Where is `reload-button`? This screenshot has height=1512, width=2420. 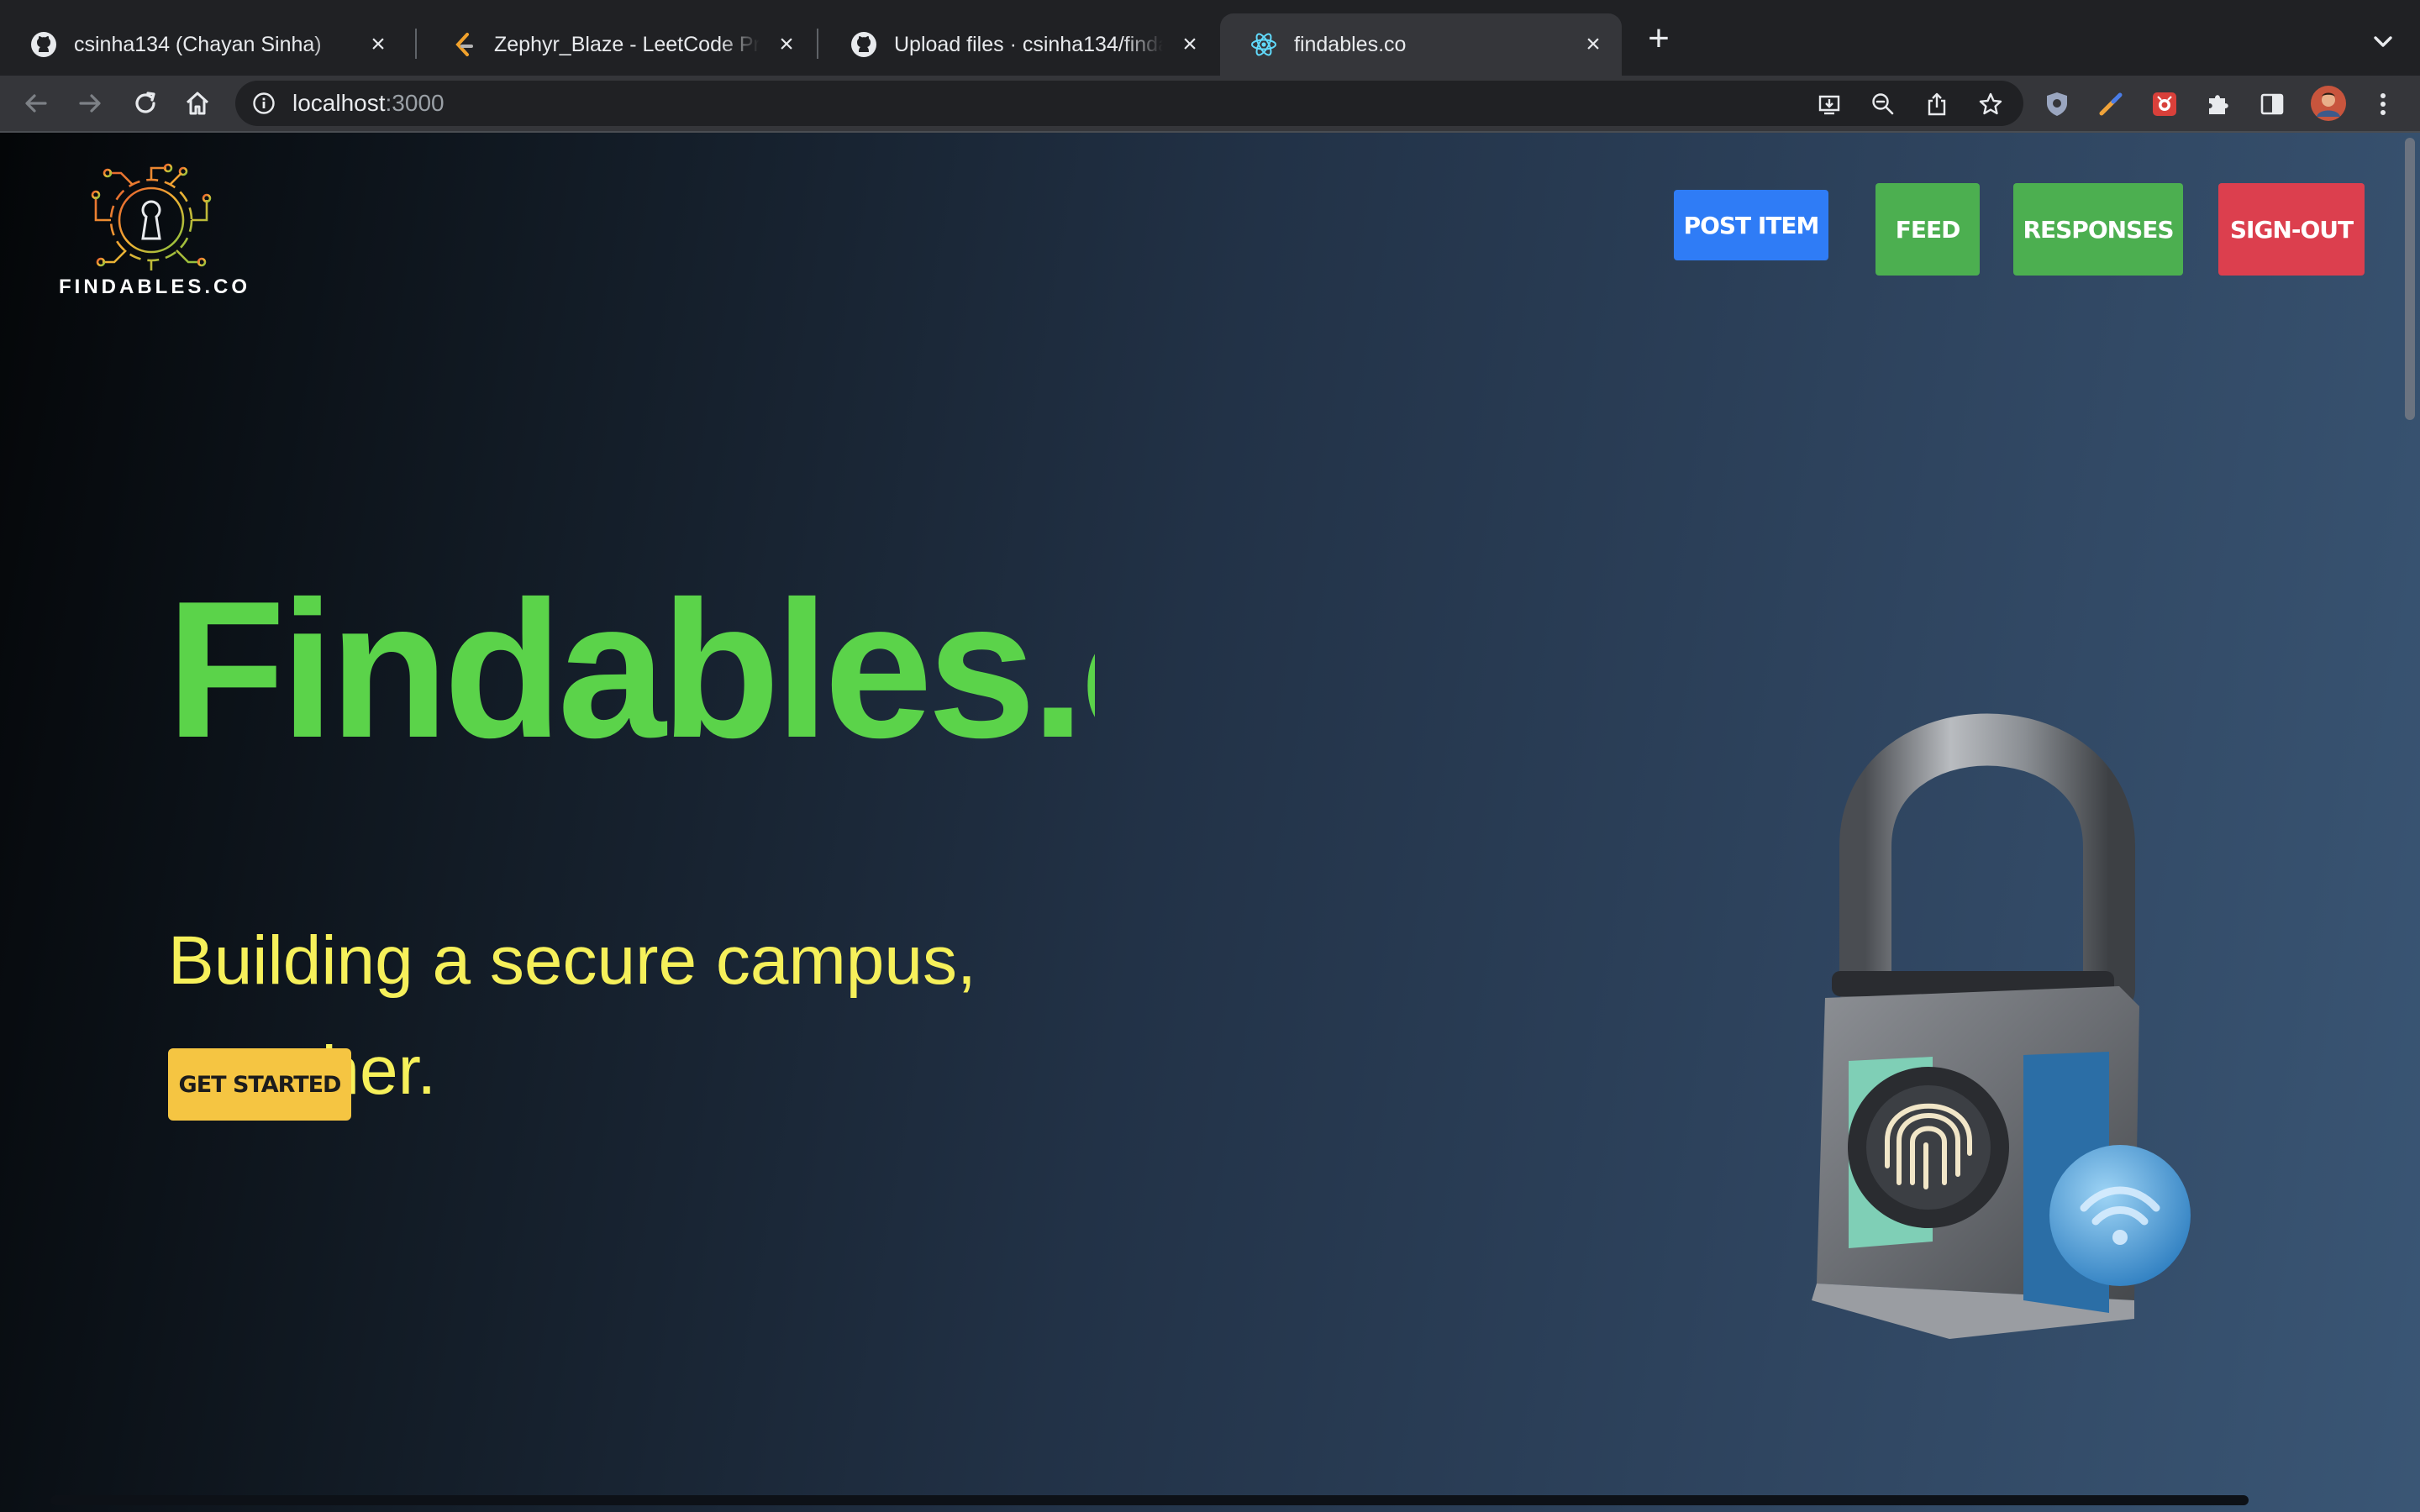
reload-button is located at coordinates (146, 103).